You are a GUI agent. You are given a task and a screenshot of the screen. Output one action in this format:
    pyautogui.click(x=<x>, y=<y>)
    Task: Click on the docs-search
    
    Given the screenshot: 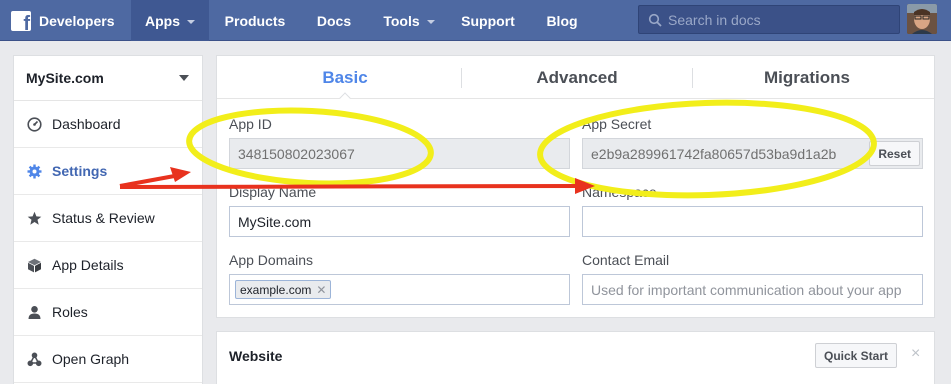 What is the action you would take?
    pyautogui.click(x=769, y=19)
    